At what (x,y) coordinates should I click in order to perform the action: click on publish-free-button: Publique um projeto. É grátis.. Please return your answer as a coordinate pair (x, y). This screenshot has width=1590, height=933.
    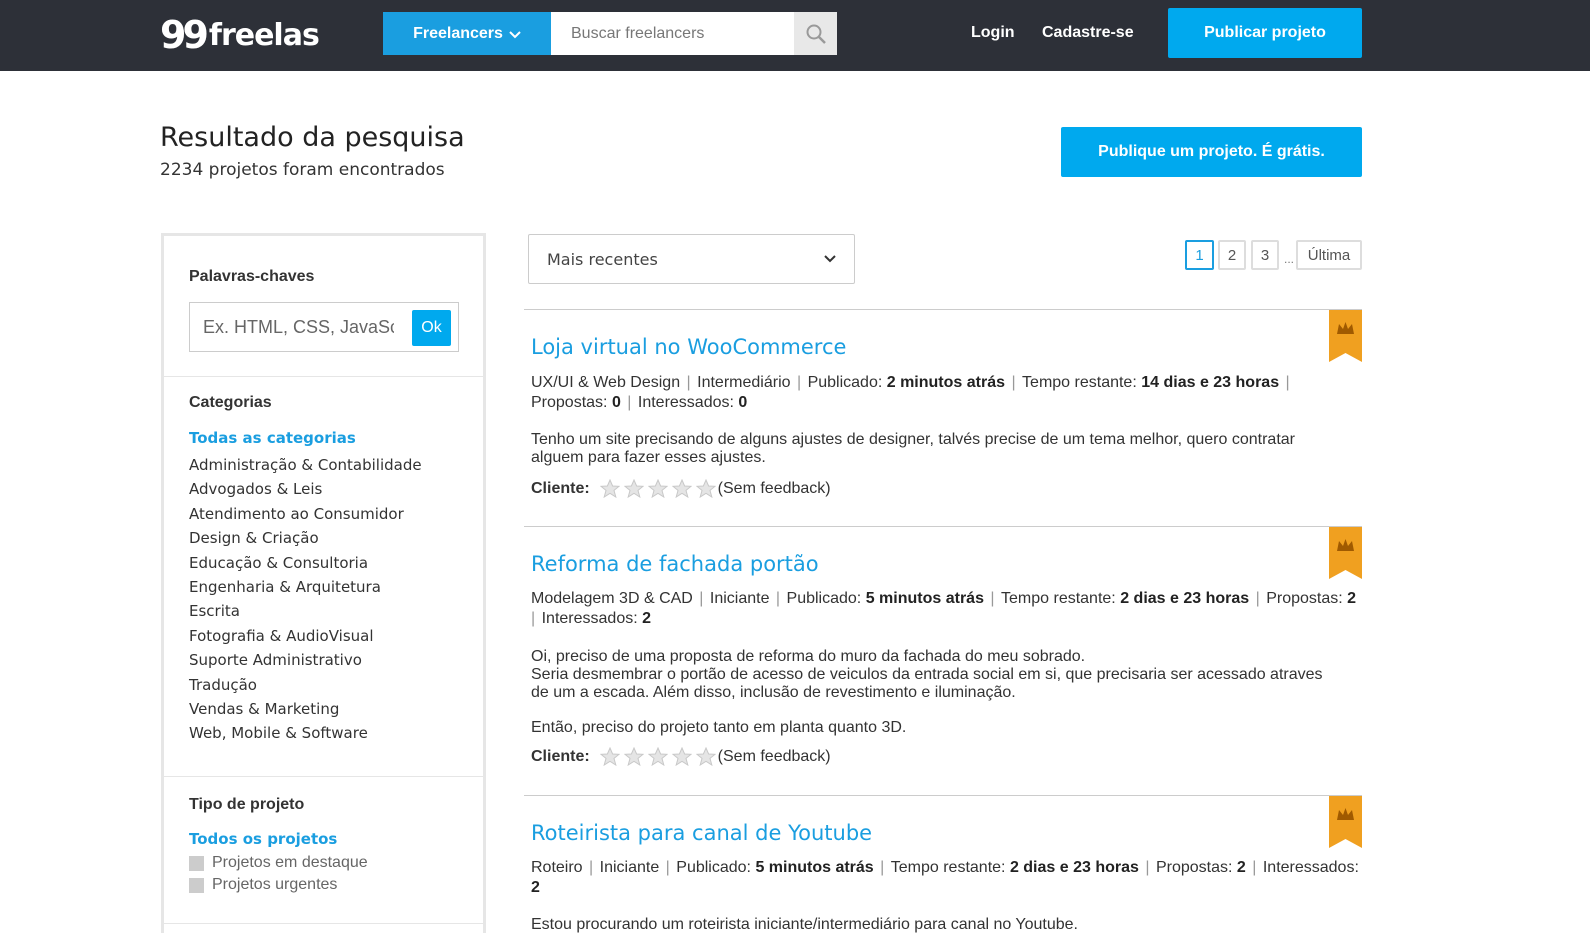
    Looking at the image, I should click on (1211, 152).